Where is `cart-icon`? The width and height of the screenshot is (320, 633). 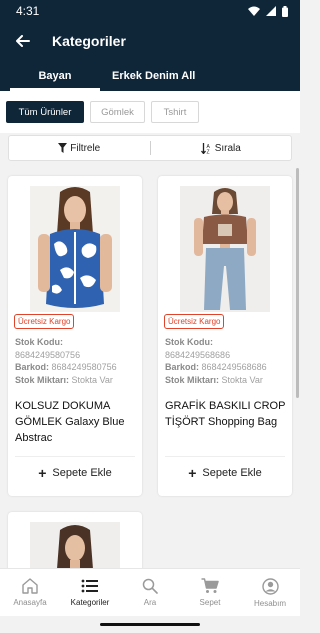 cart-icon is located at coordinates (210, 585).